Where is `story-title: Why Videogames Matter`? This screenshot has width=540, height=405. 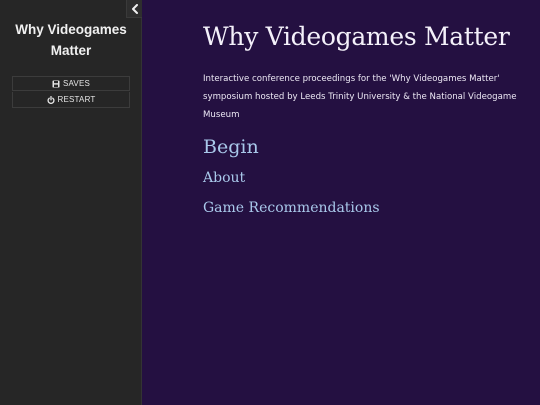
story-title: Why Videogames Matter is located at coordinates (71, 40).